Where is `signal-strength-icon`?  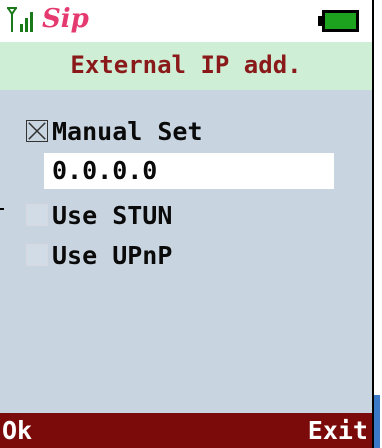
signal-strength-icon is located at coordinates (20, 19).